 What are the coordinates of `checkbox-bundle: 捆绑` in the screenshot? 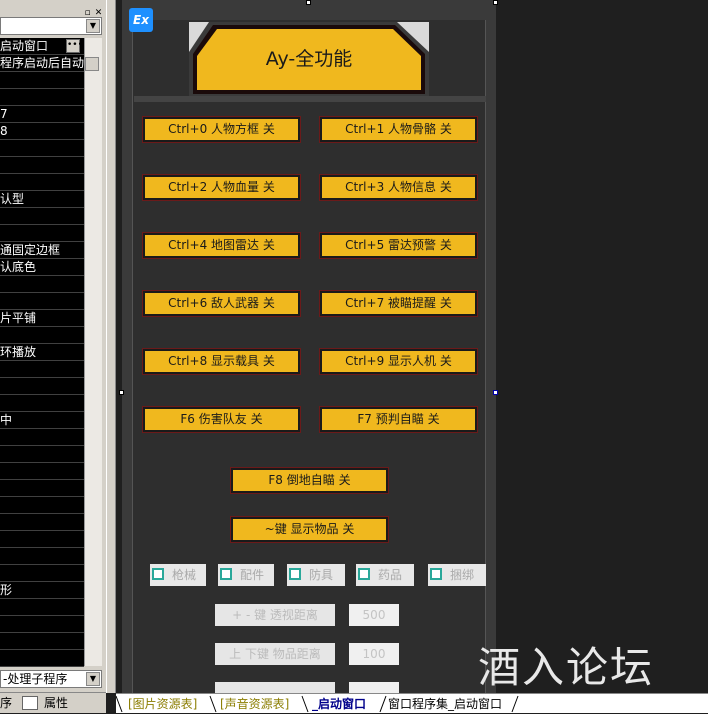 It's located at (457, 575).